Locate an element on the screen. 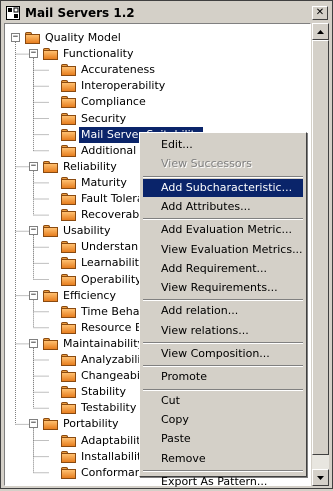  tree-group-label: Usability is located at coordinates (87, 231).